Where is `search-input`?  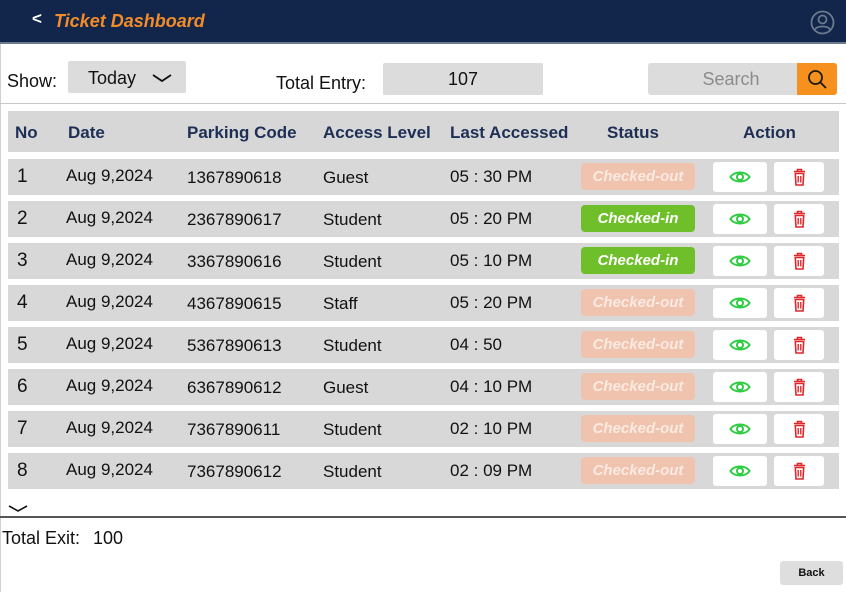
search-input is located at coordinates (723, 79).